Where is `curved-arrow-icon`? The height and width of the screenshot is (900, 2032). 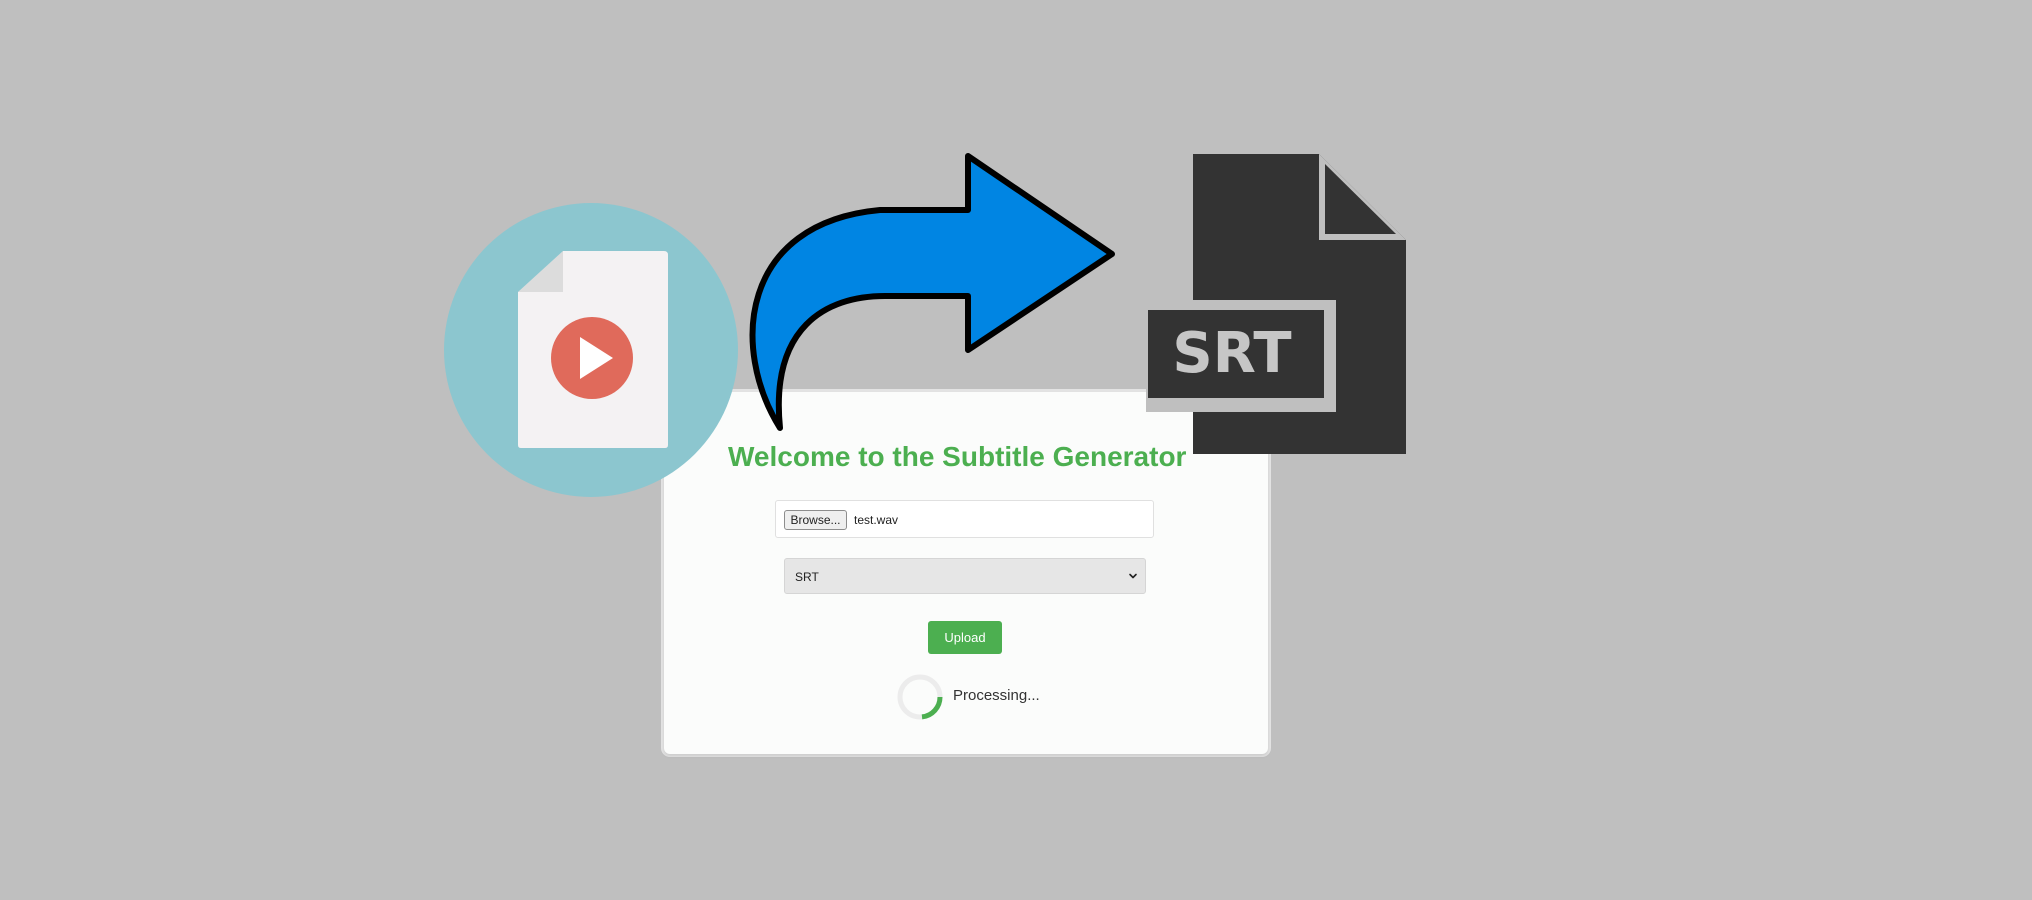
curved-arrow-icon is located at coordinates (932, 292).